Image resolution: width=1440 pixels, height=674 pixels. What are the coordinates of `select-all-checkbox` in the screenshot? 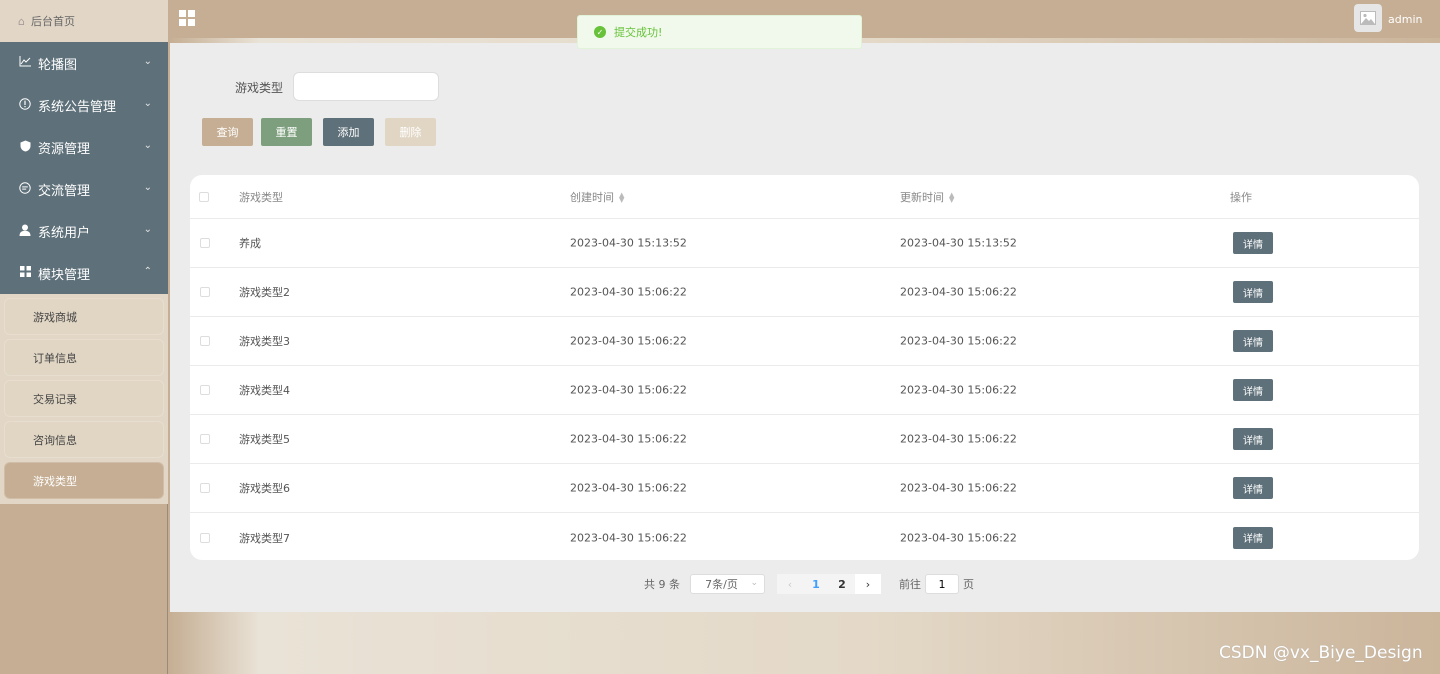 It's located at (204, 196).